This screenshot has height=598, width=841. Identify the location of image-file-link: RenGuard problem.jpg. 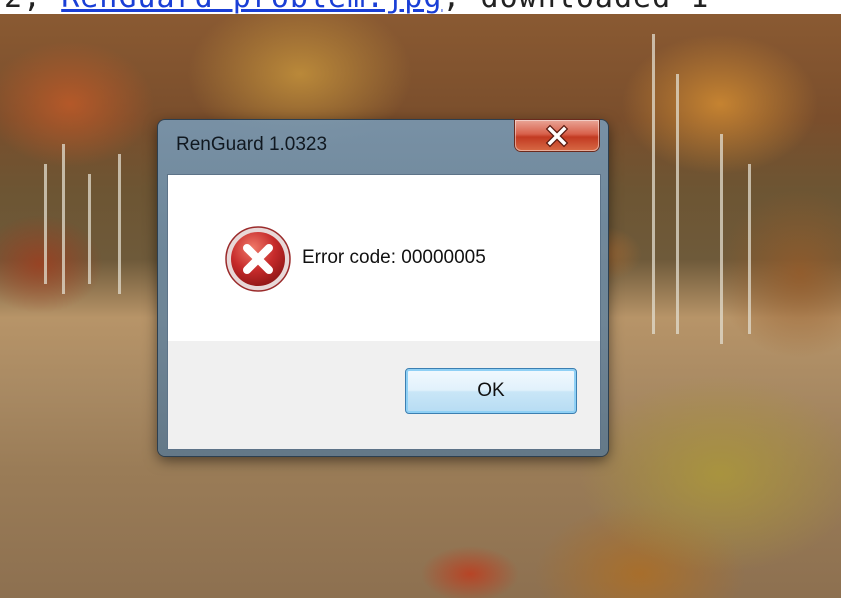
(251, 7).